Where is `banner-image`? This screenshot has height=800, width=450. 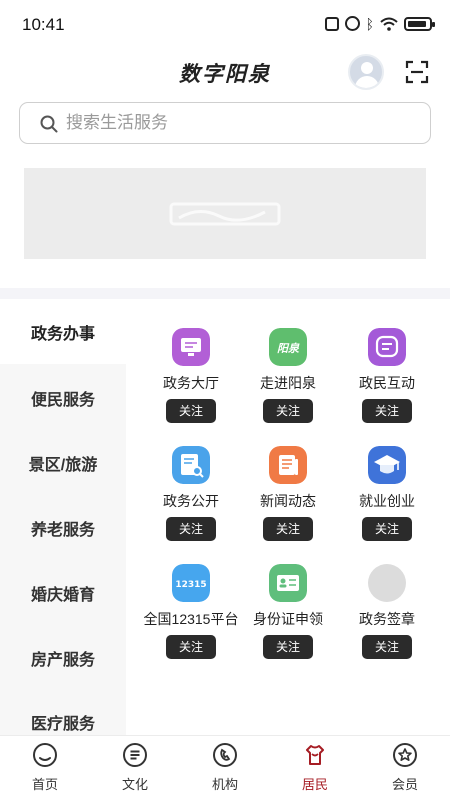 banner-image is located at coordinates (225, 213).